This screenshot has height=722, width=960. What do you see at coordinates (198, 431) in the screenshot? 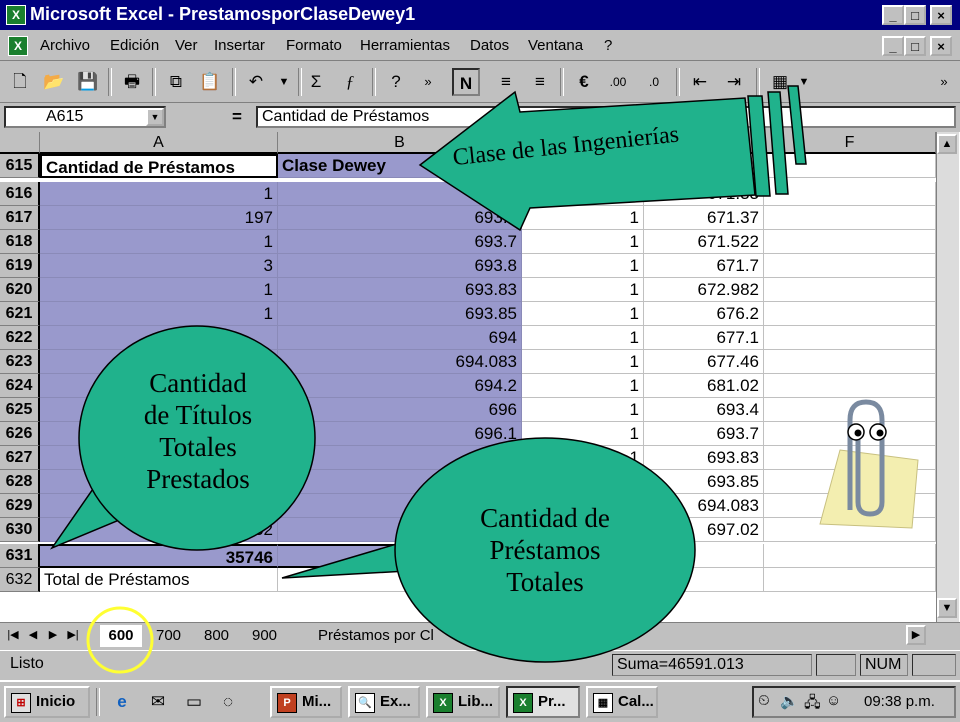
I see `callout-left-text: Cantidad de Títulos Totales Prestados` at bounding box center [198, 431].